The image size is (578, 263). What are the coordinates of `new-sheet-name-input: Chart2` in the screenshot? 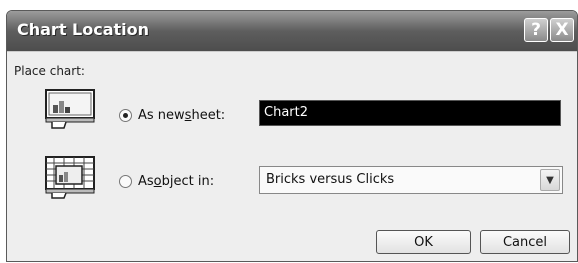 It's located at (410, 113).